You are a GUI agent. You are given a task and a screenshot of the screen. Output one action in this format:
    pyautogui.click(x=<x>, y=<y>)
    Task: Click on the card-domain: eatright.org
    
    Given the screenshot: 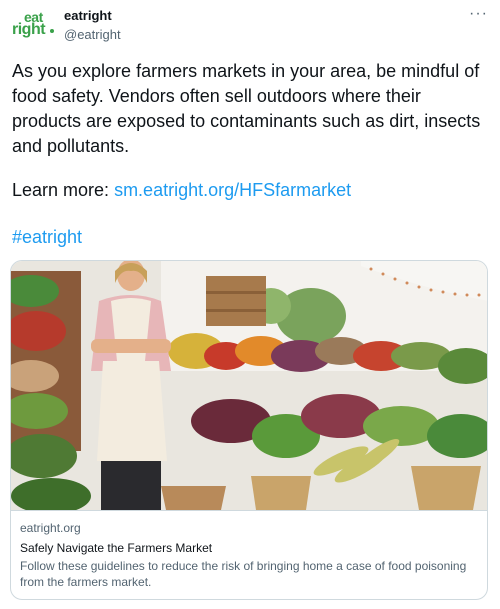 What is the action you would take?
    pyautogui.click(x=50, y=528)
    